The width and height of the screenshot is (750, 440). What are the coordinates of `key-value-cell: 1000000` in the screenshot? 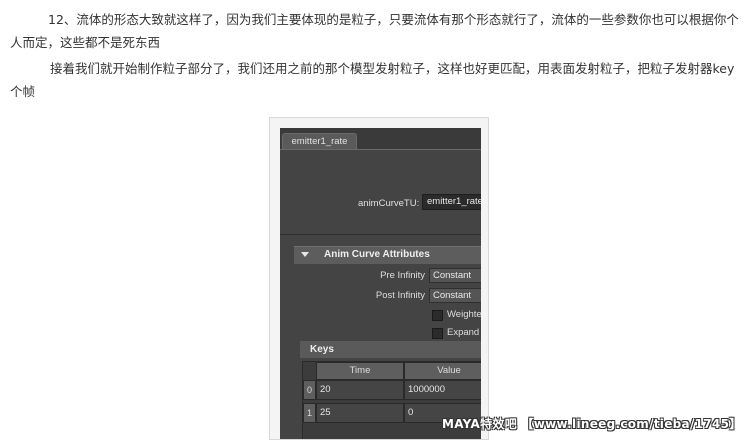 It's located at (442, 390).